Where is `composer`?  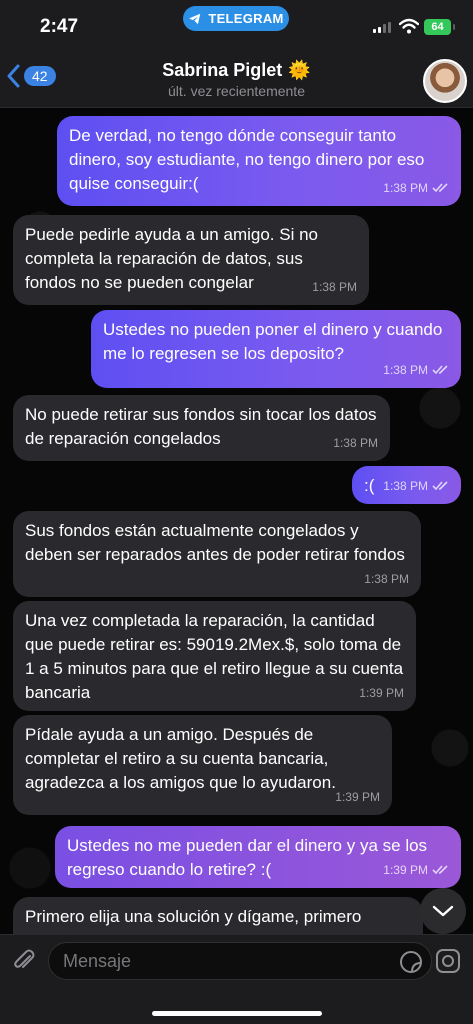 composer is located at coordinates (236, 979).